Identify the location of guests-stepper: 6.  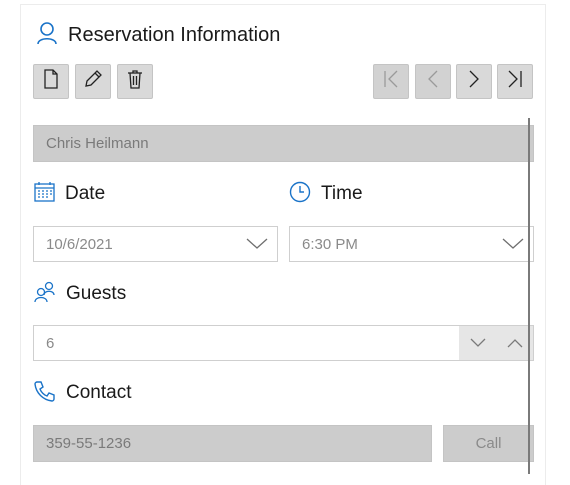
(283, 343).